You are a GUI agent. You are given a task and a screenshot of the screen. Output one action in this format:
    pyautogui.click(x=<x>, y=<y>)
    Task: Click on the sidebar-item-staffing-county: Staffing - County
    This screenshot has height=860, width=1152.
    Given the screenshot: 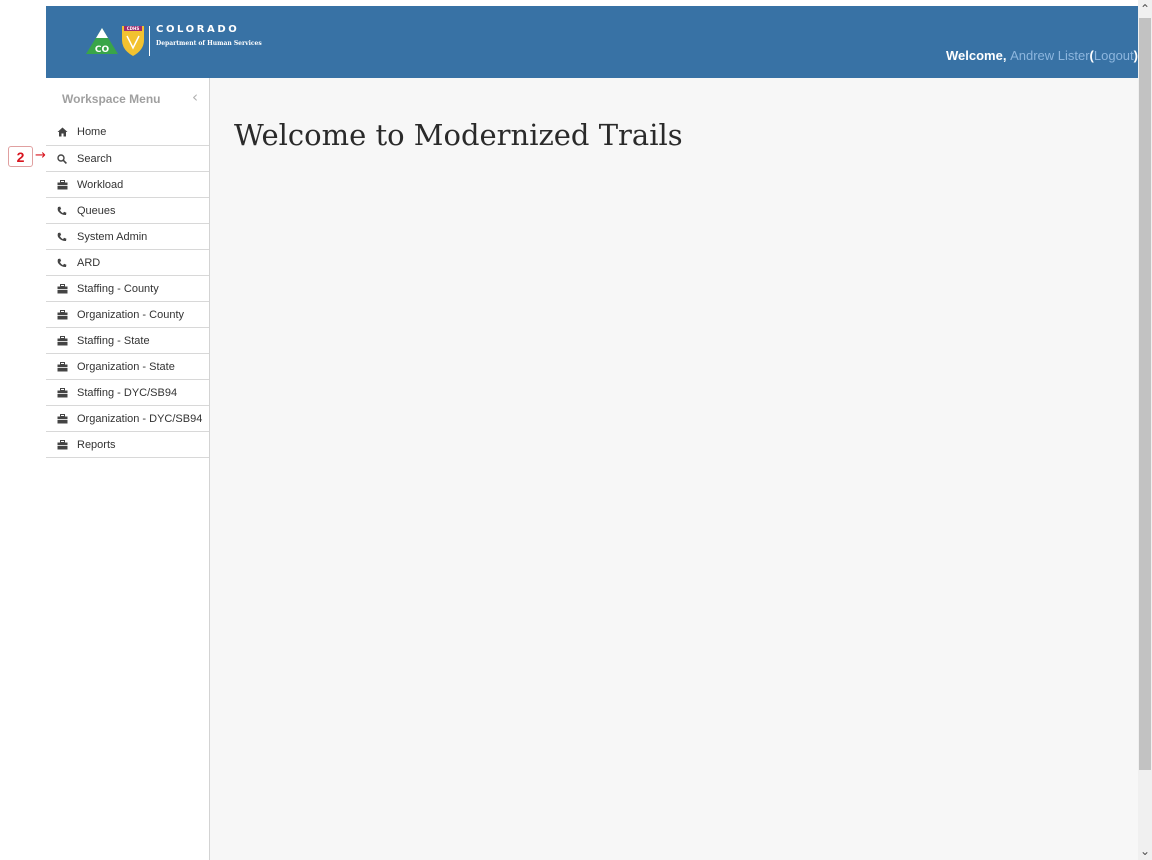 What is the action you would take?
    pyautogui.click(x=127, y=289)
    